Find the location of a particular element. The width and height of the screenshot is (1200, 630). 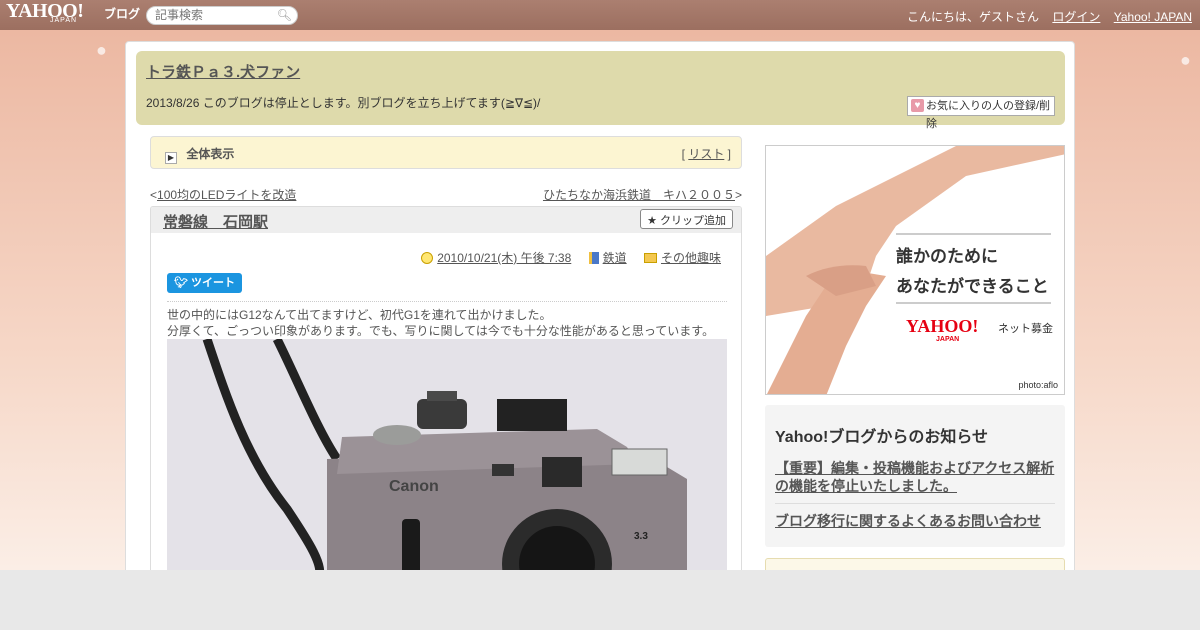

ad-yahoo-logo-sub: JAPAN is located at coordinates (948, 339).